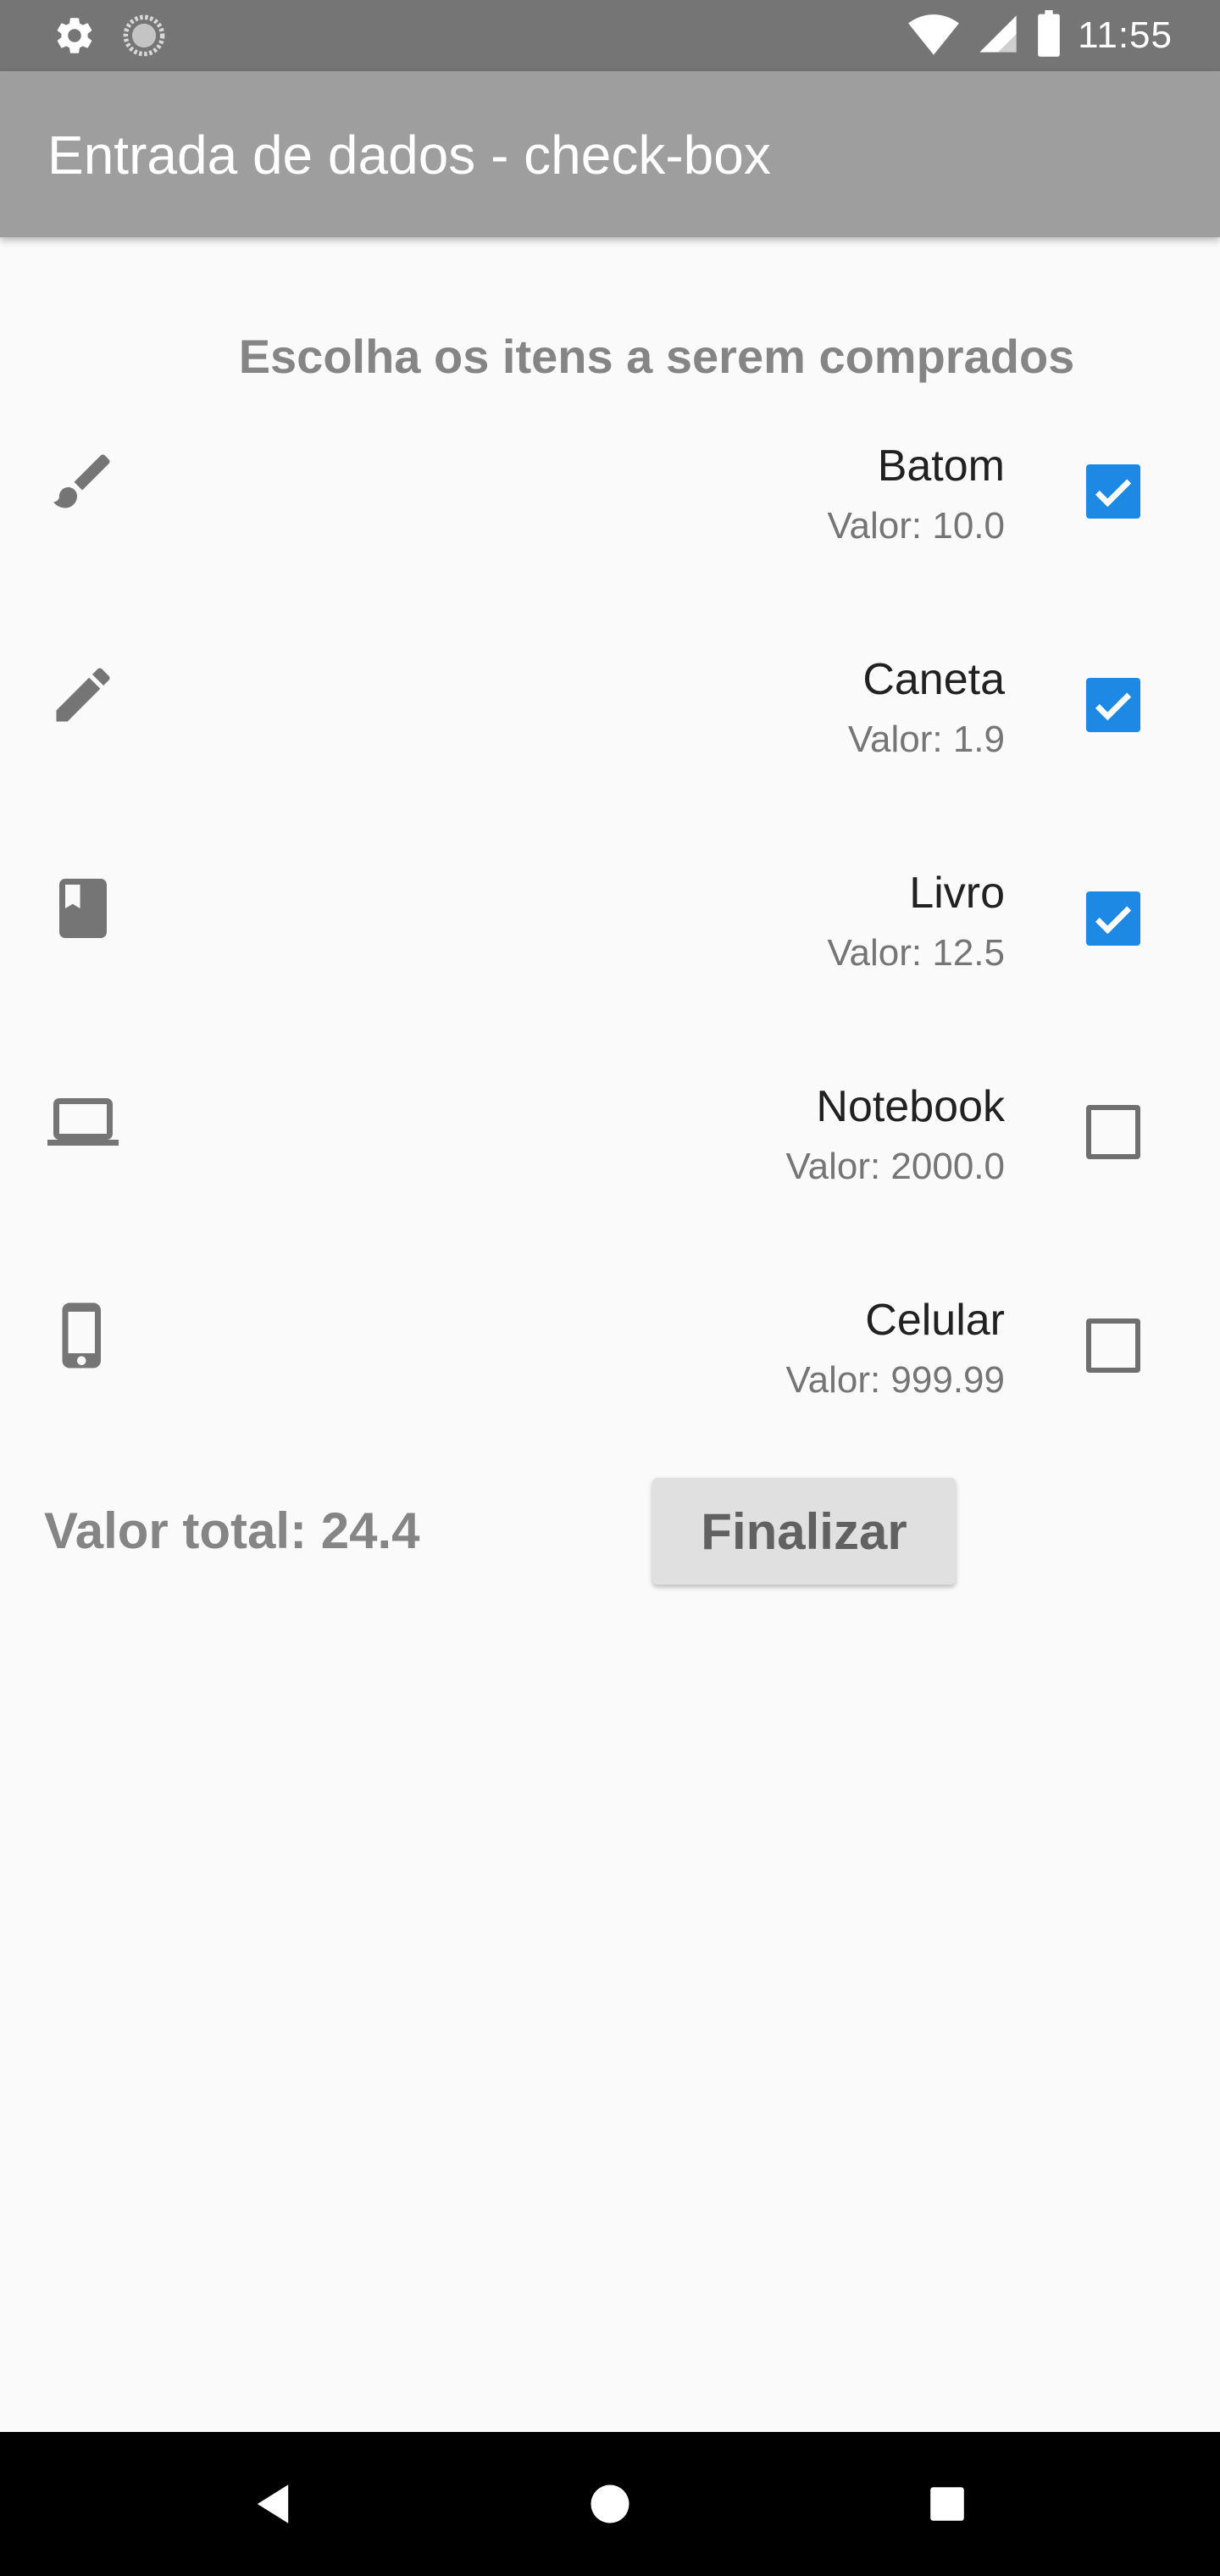  Describe the element at coordinates (610, 515) in the screenshot. I see `list-item-batom: Batom Valor: 10.0` at that location.